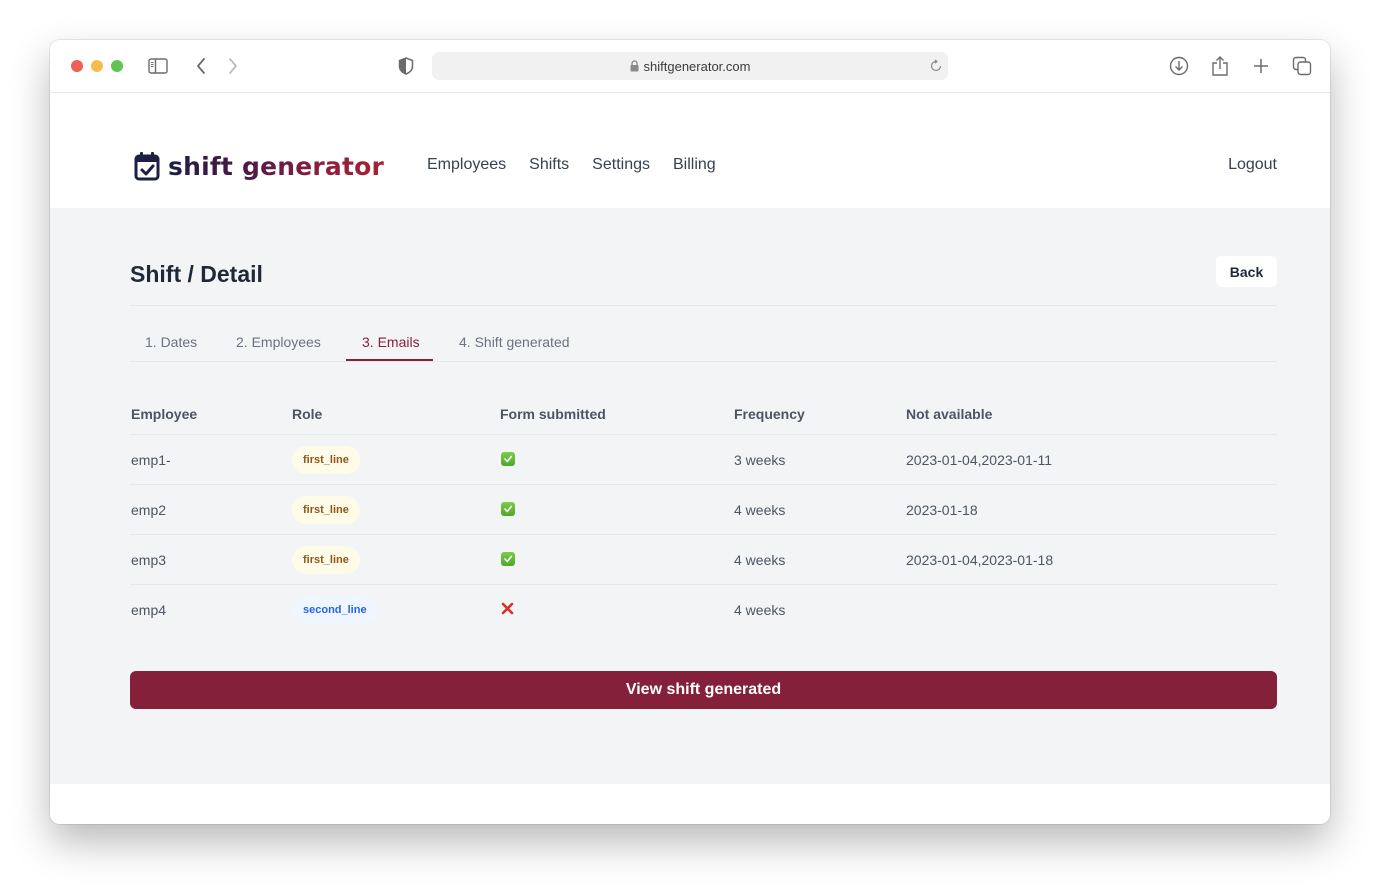 The width and height of the screenshot is (1380, 884). I want to click on page-footer, so click(690, 804).